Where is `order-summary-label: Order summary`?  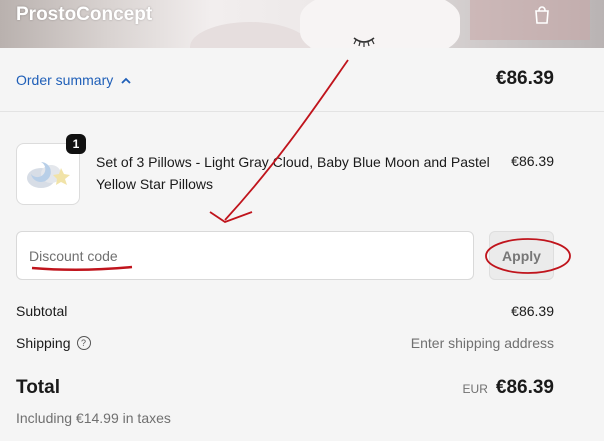 order-summary-label: Order summary is located at coordinates (65, 80).